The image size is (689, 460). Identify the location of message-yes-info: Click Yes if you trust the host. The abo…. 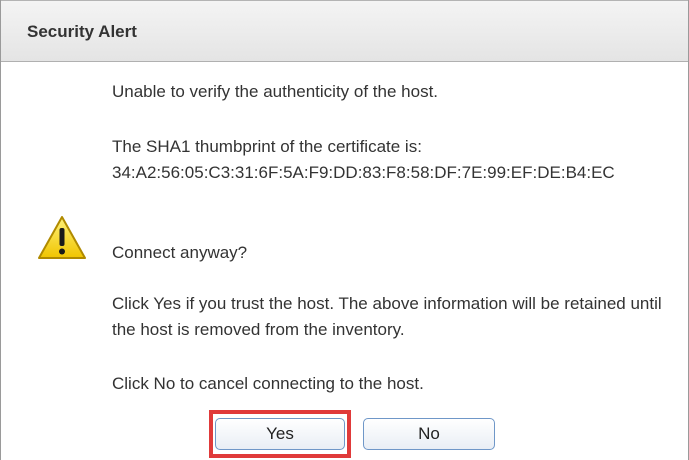
(387, 316).